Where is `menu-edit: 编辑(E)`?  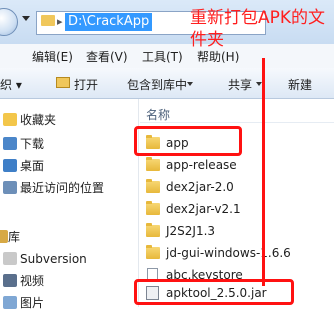
menu-edit: 编辑(E) is located at coordinates (52, 56).